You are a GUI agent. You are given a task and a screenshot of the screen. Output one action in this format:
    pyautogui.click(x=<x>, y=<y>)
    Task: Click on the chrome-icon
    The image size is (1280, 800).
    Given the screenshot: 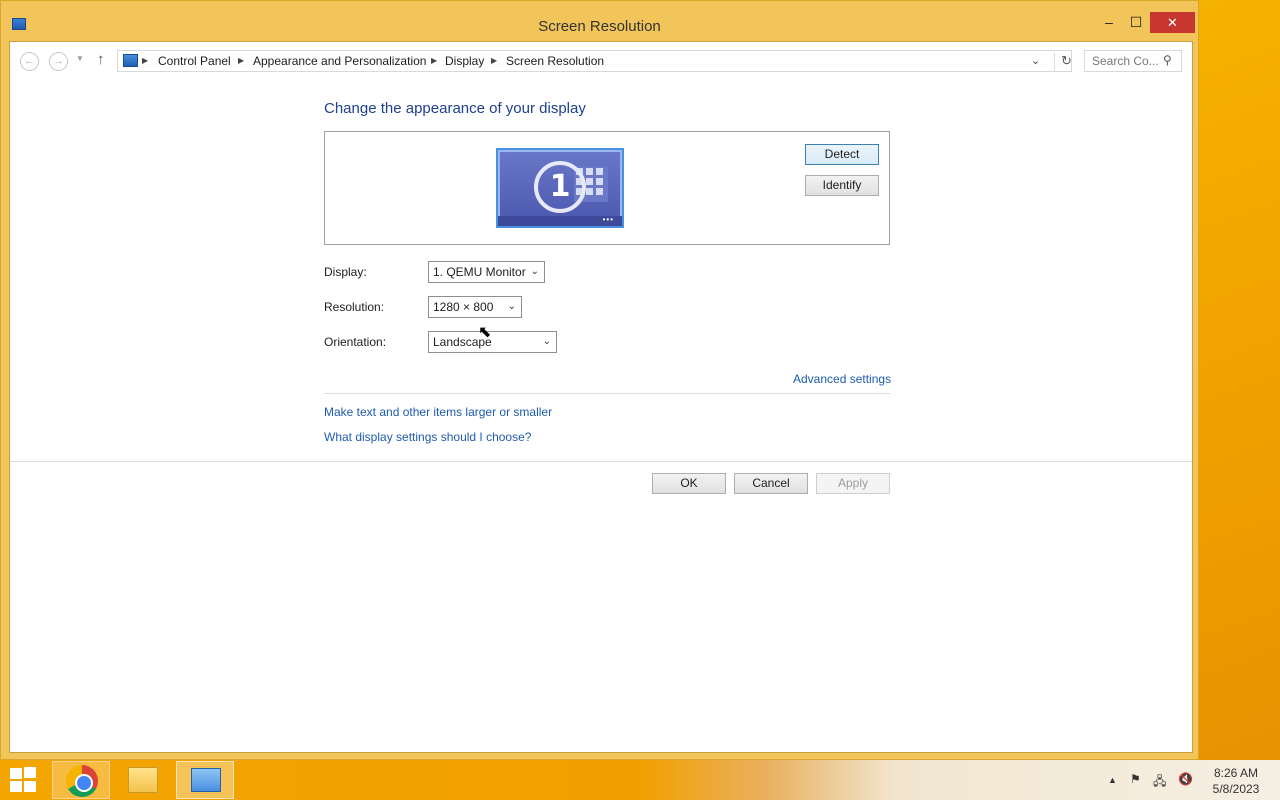 What is the action you would take?
    pyautogui.click(x=82, y=781)
    